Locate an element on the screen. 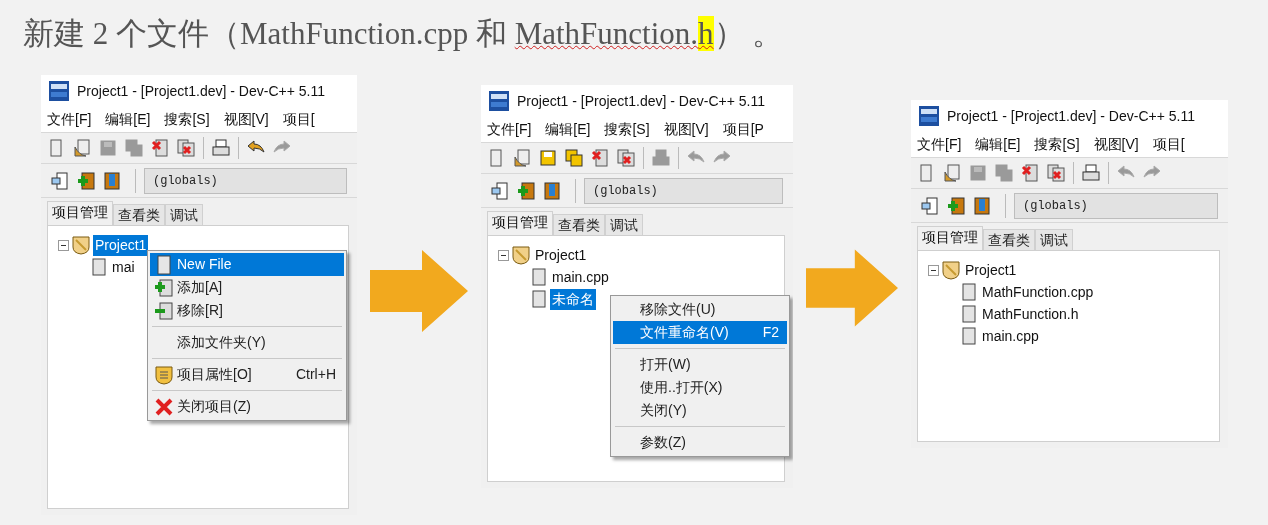 The image size is (1268, 525). tree-item: mai is located at coordinates (123, 267).